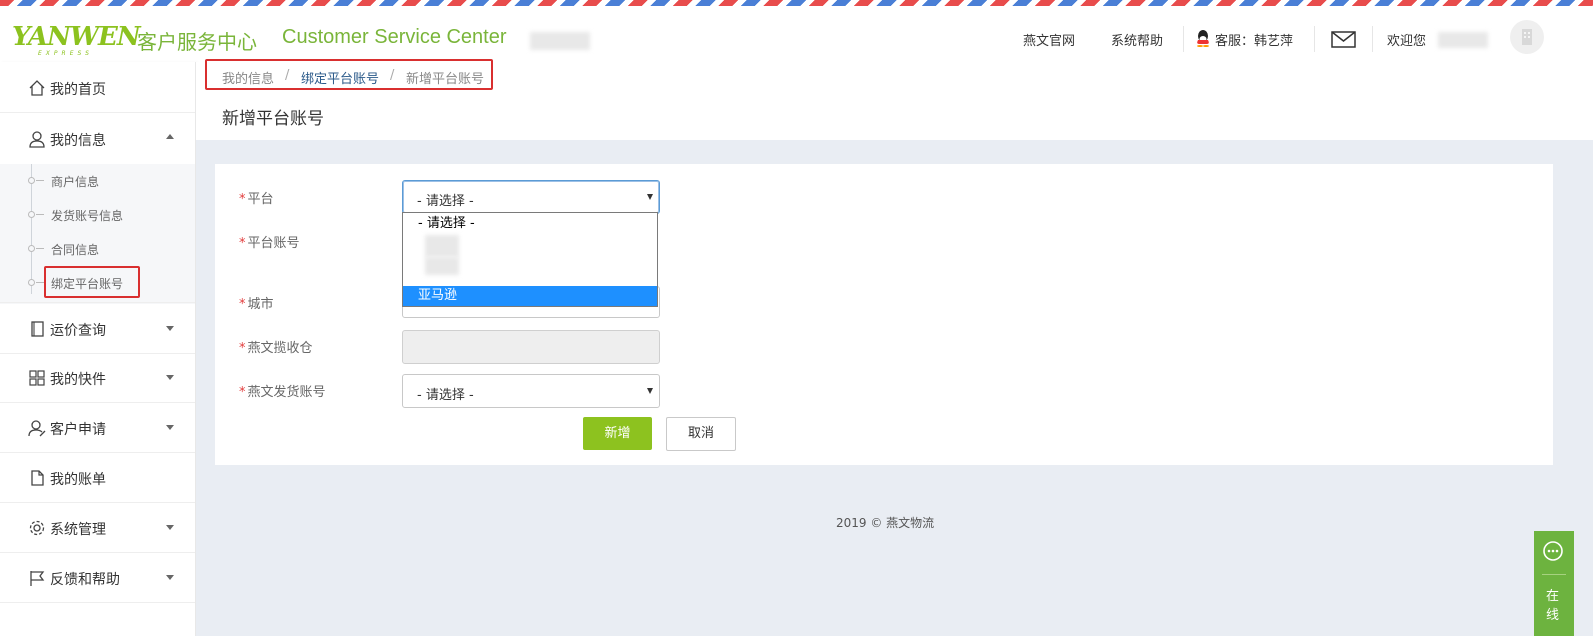  What do you see at coordinates (37, 88) in the screenshot?
I see `home-icon` at bounding box center [37, 88].